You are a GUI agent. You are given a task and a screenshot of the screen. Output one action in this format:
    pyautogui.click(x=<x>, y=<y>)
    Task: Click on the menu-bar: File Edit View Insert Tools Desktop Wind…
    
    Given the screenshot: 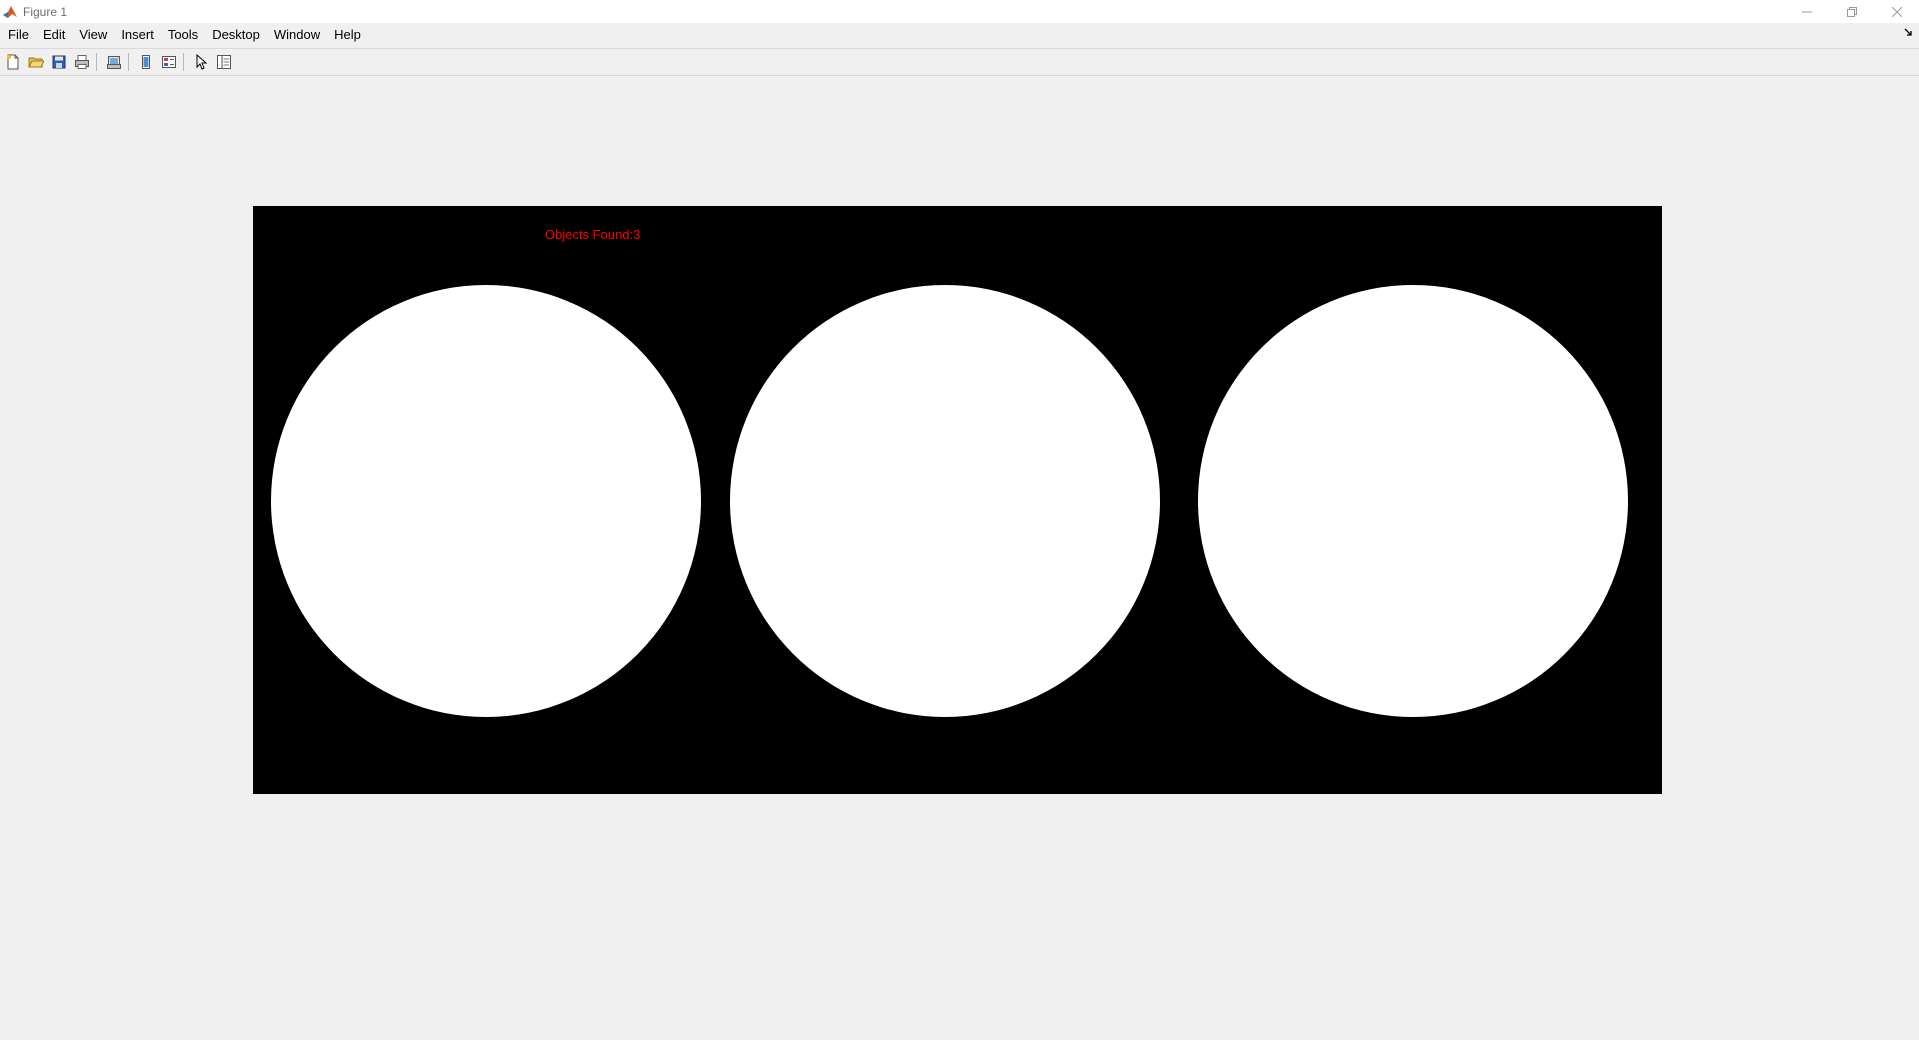 What is the action you would take?
    pyautogui.click(x=959, y=35)
    